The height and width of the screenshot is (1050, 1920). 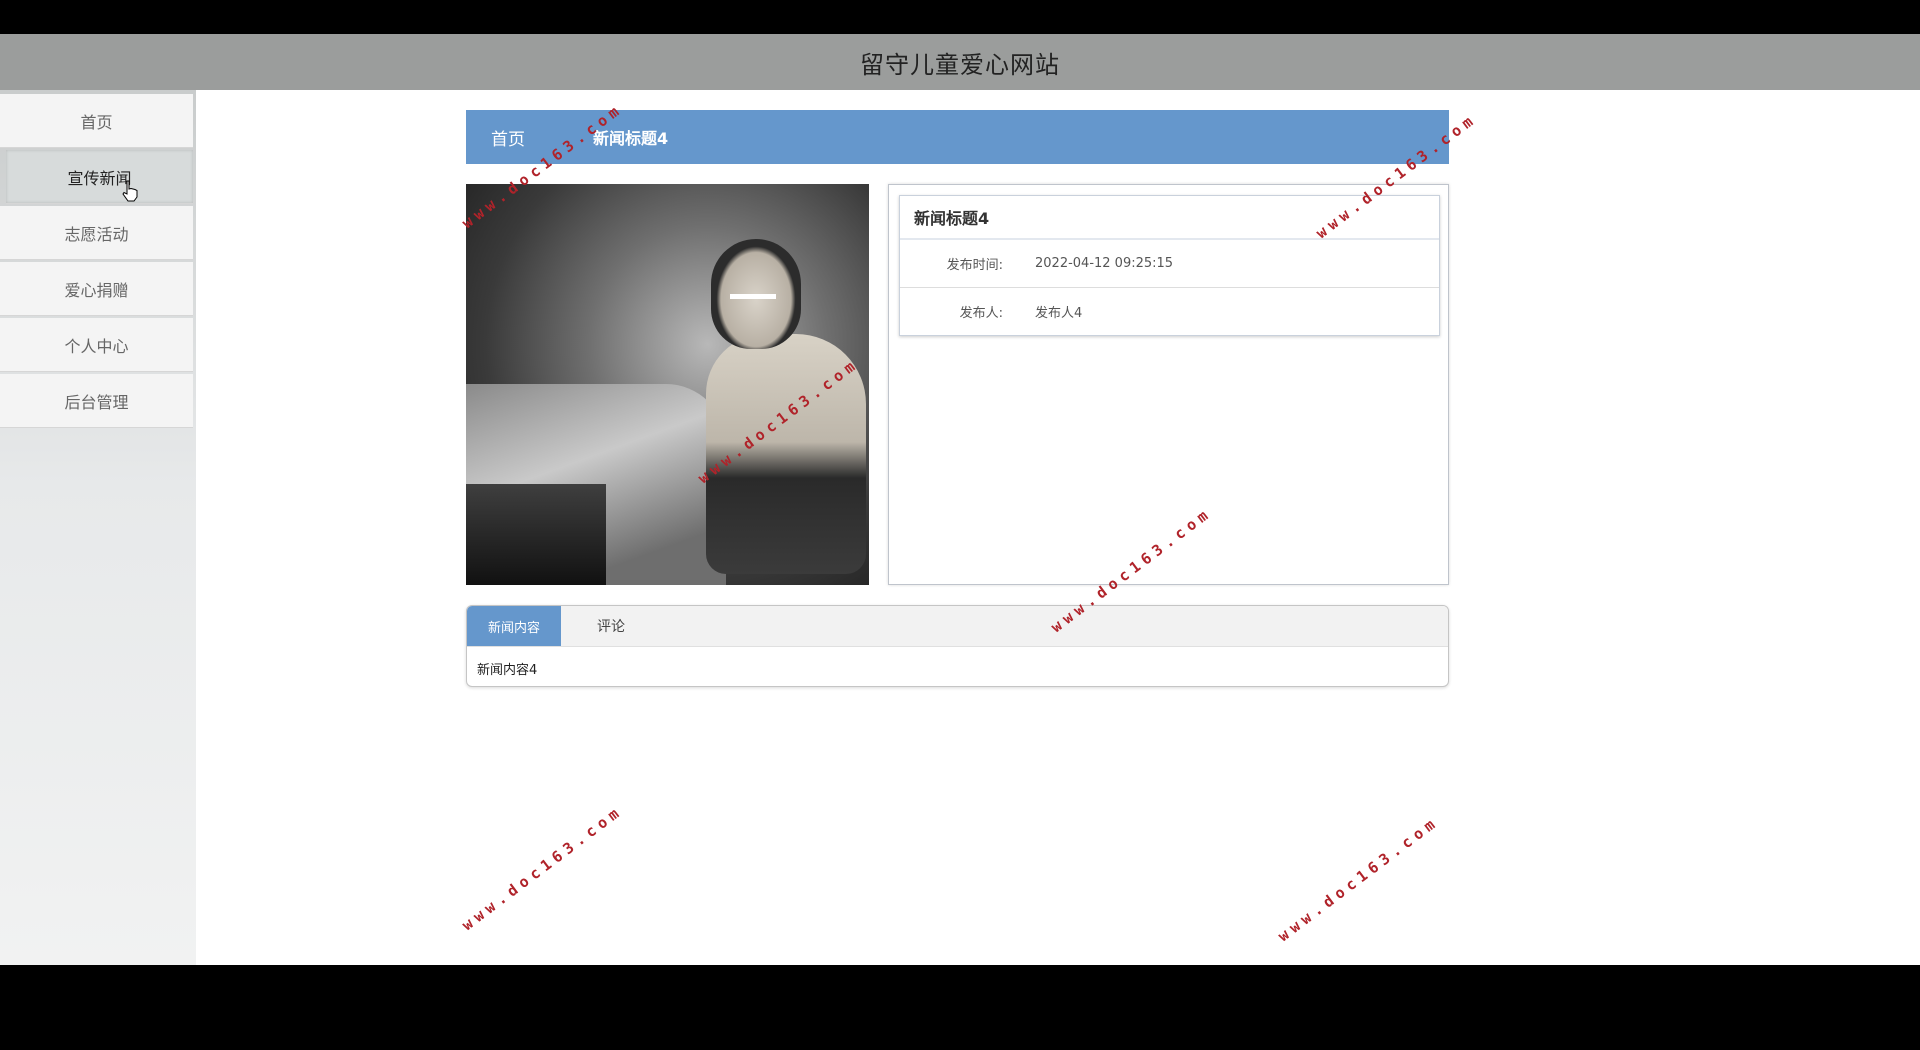 I want to click on publish-time-value: 2022-04-12 09:25:15, so click(x=1104, y=263).